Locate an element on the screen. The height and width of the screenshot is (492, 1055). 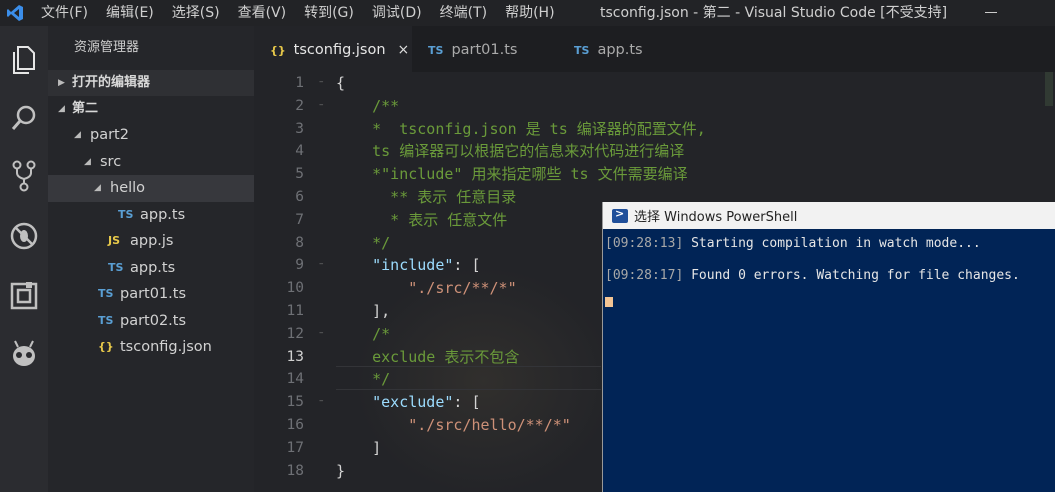
menu-item: 选择(S) is located at coordinates (196, 13).